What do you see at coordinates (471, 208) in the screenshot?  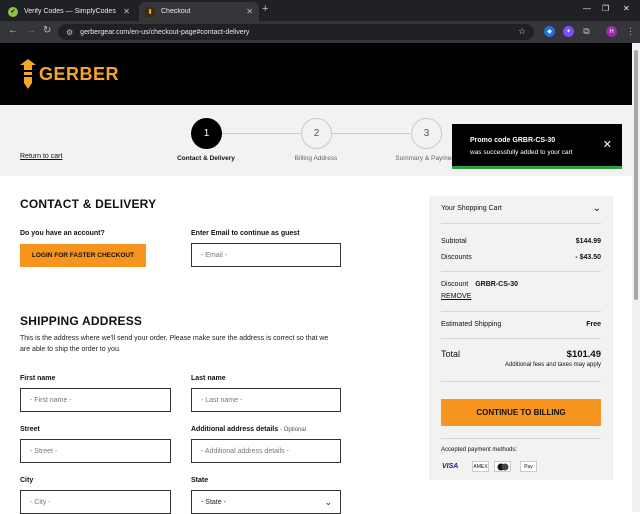 I see `cart-title: Your Shopping Cart` at bounding box center [471, 208].